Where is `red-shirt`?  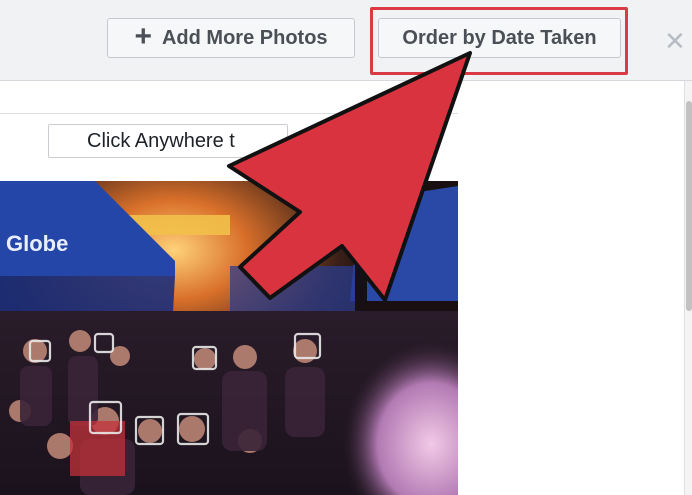
red-shirt is located at coordinates (97, 448).